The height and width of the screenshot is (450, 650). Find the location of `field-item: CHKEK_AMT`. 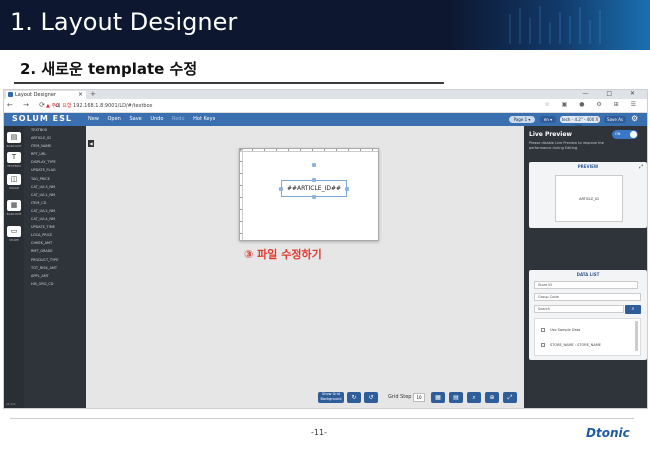

field-item: CHKEK_AMT is located at coordinates (55, 243).